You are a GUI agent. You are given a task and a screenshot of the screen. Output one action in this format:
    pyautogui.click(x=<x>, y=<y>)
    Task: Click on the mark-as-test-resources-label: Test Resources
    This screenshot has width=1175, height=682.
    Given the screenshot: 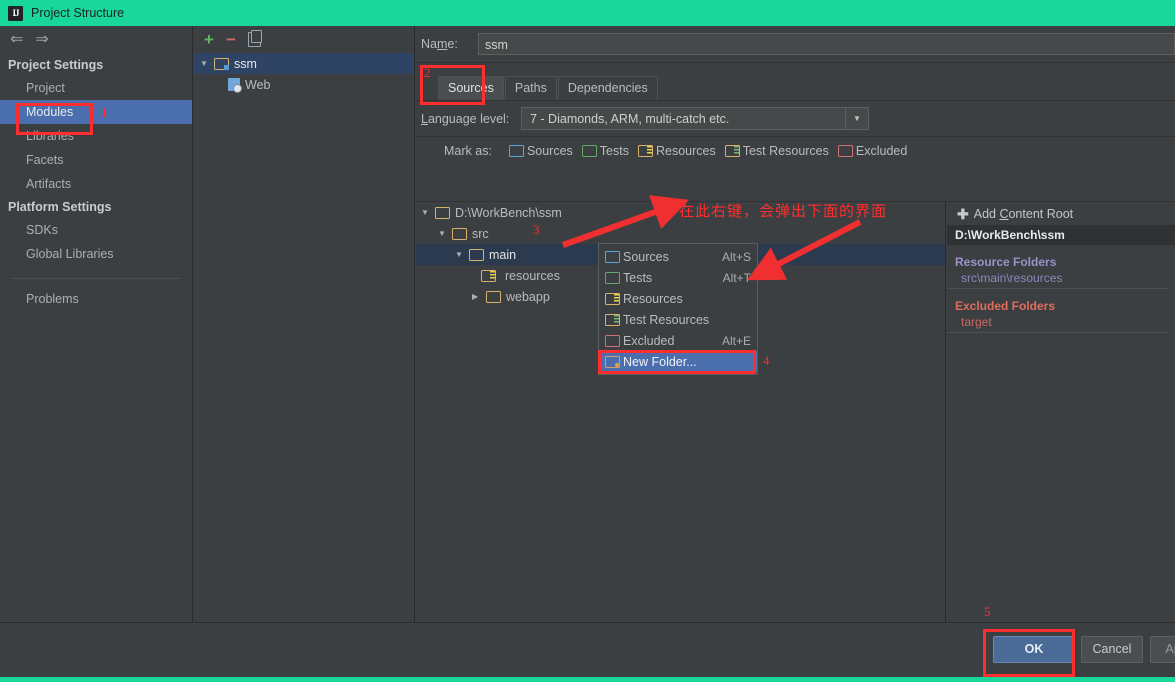 What is the action you would take?
    pyautogui.click(x=785, y=151)
    